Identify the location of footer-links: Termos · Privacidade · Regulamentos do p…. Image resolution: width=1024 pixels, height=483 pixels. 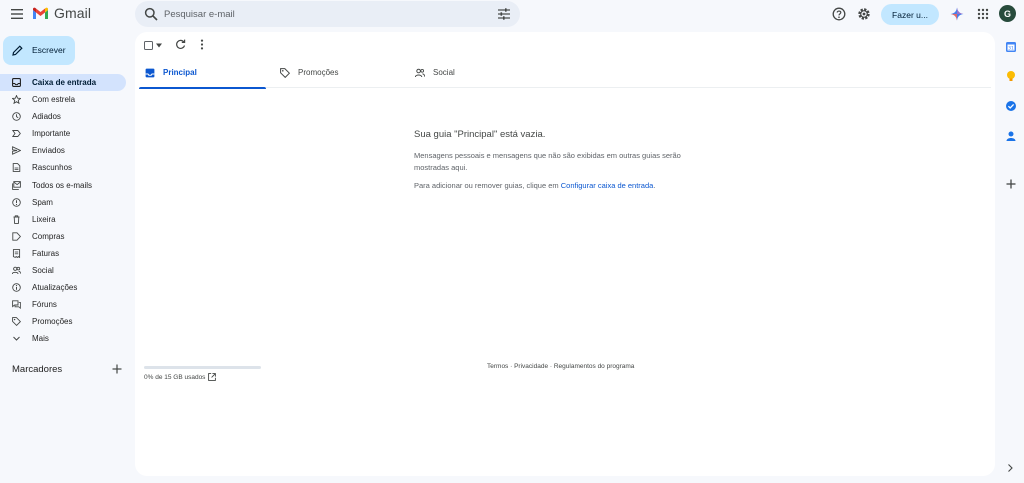
(560, 366).